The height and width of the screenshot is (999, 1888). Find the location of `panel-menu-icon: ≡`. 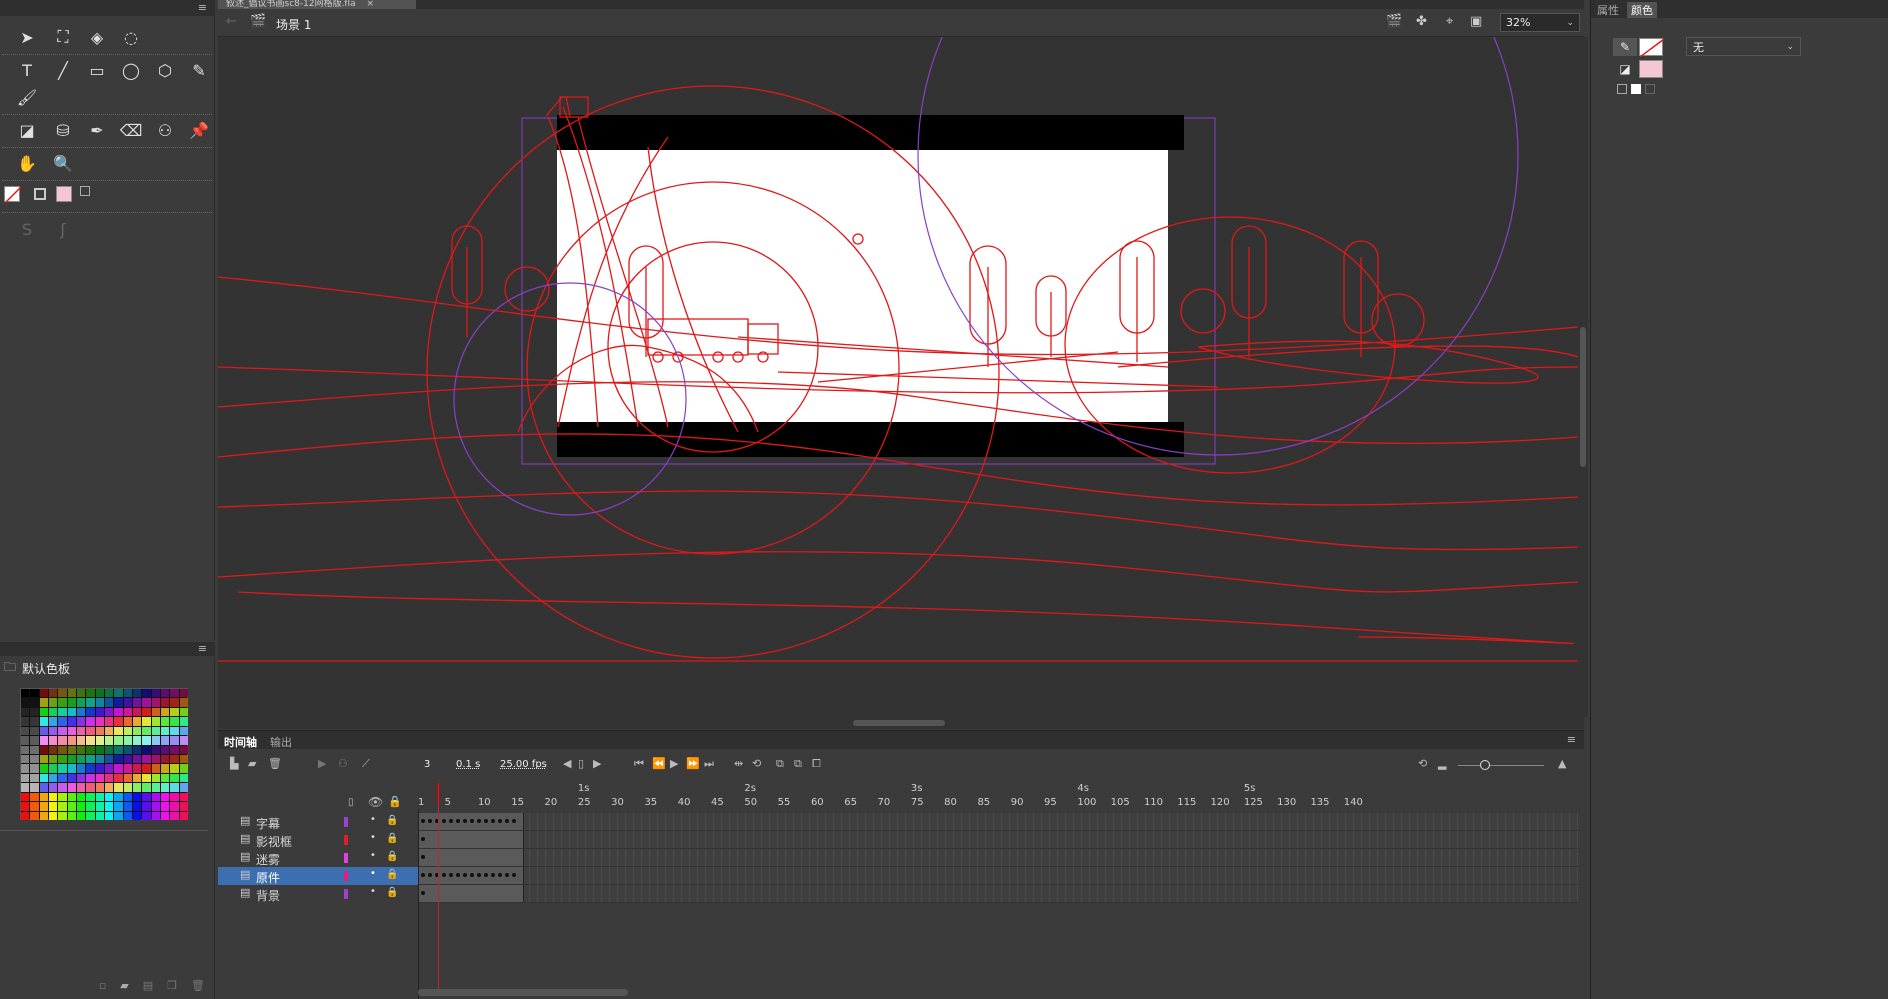

panel-menu-icon: ≡ is located at coordinates (202, 648).